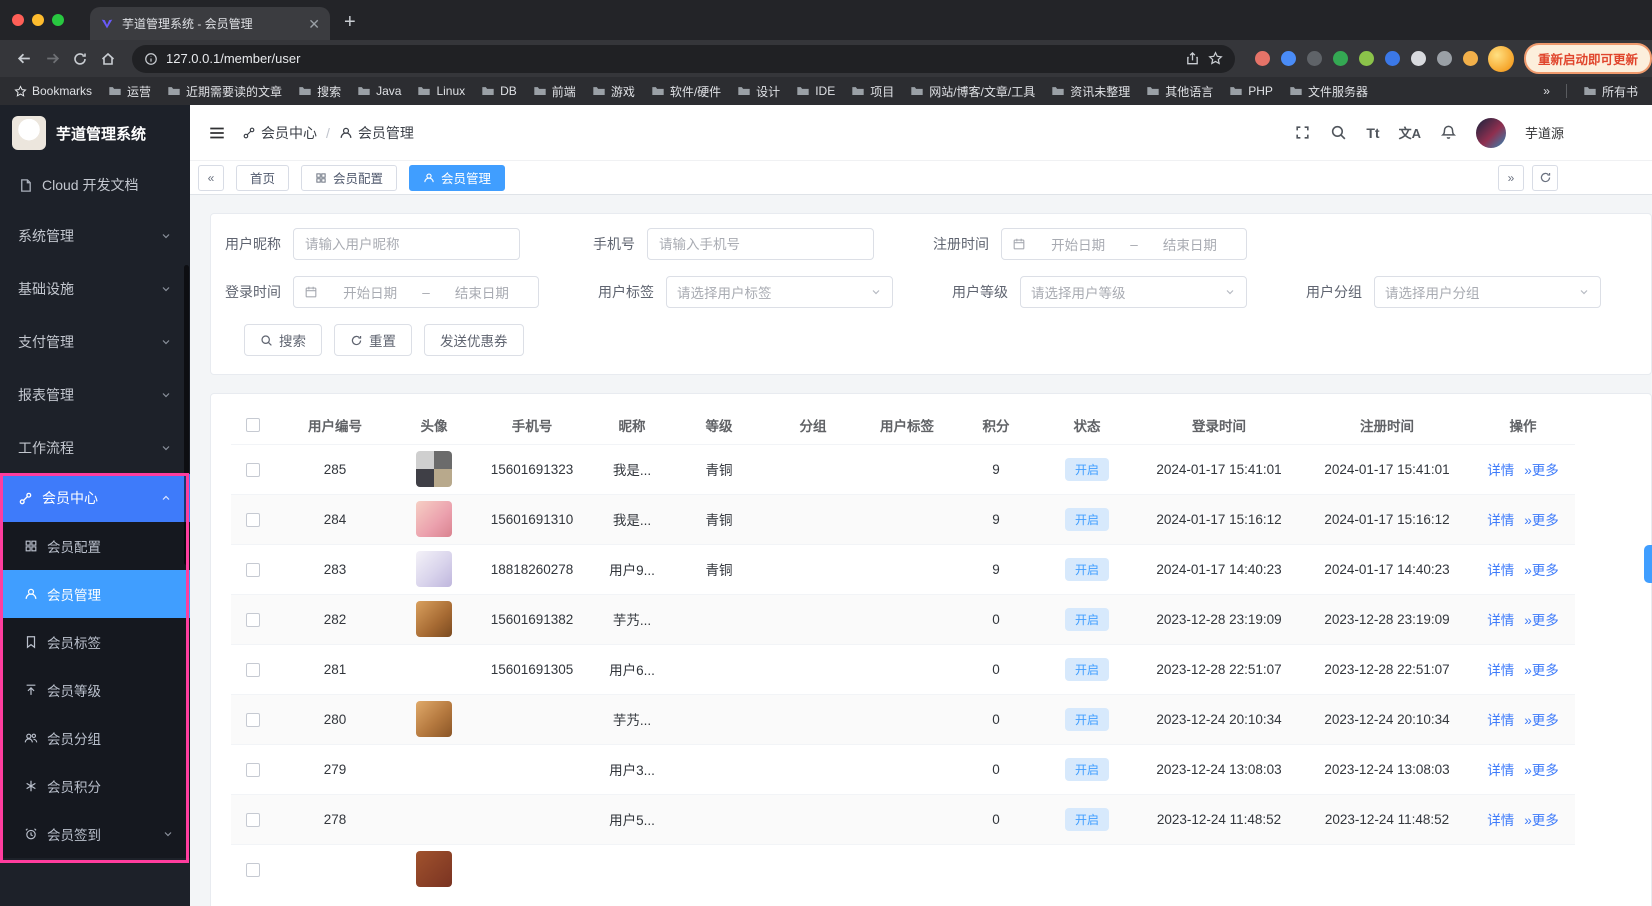 The image size is (1652, 906). I want to click on bookmark-folder: 运营, so click(129, 91).